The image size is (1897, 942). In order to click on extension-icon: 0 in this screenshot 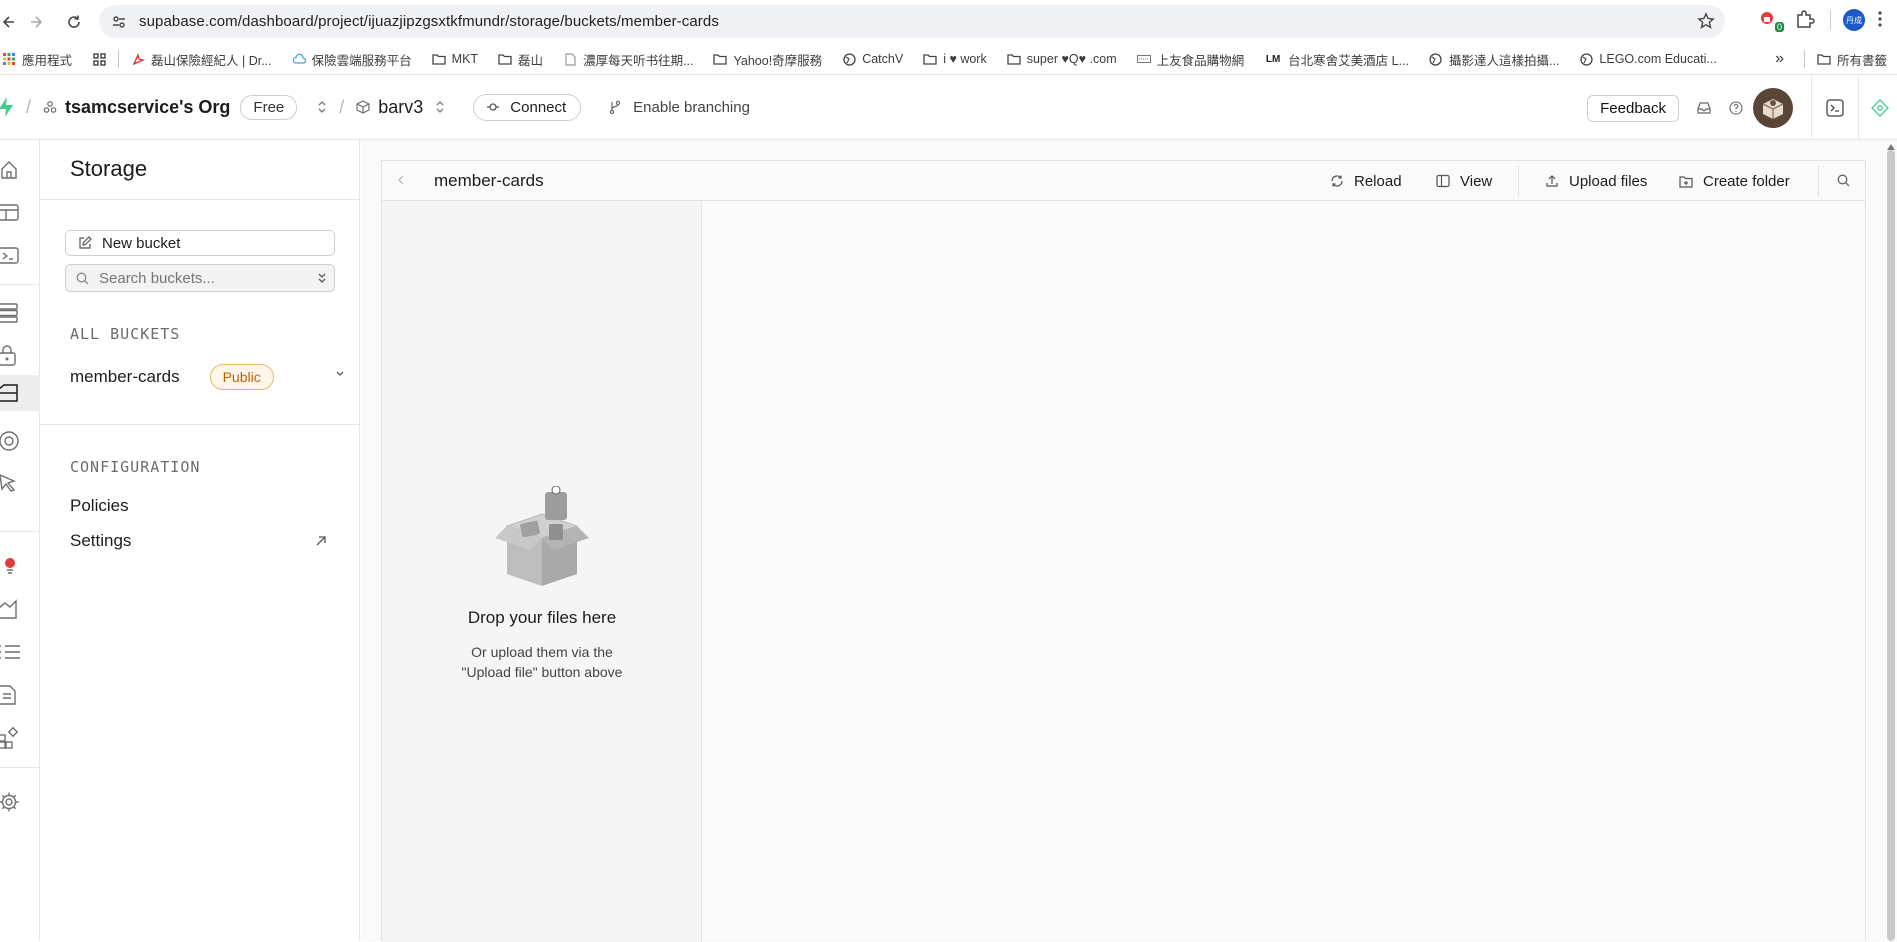, I will do `click(1771, 20)`.